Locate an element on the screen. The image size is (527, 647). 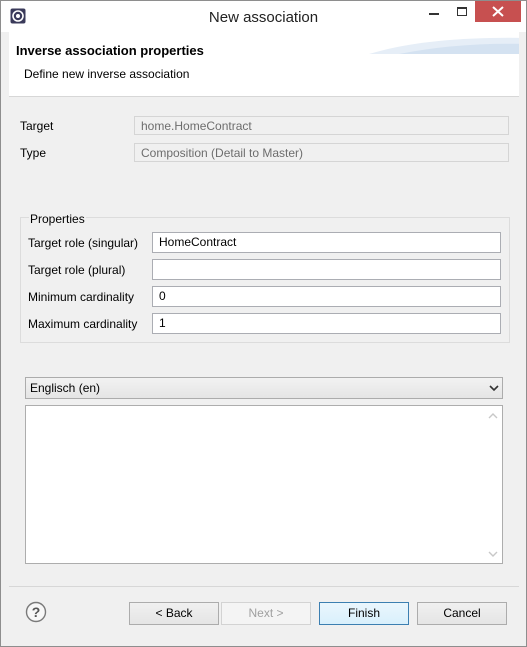
target-label: Target is located at coordinates (37, 126).